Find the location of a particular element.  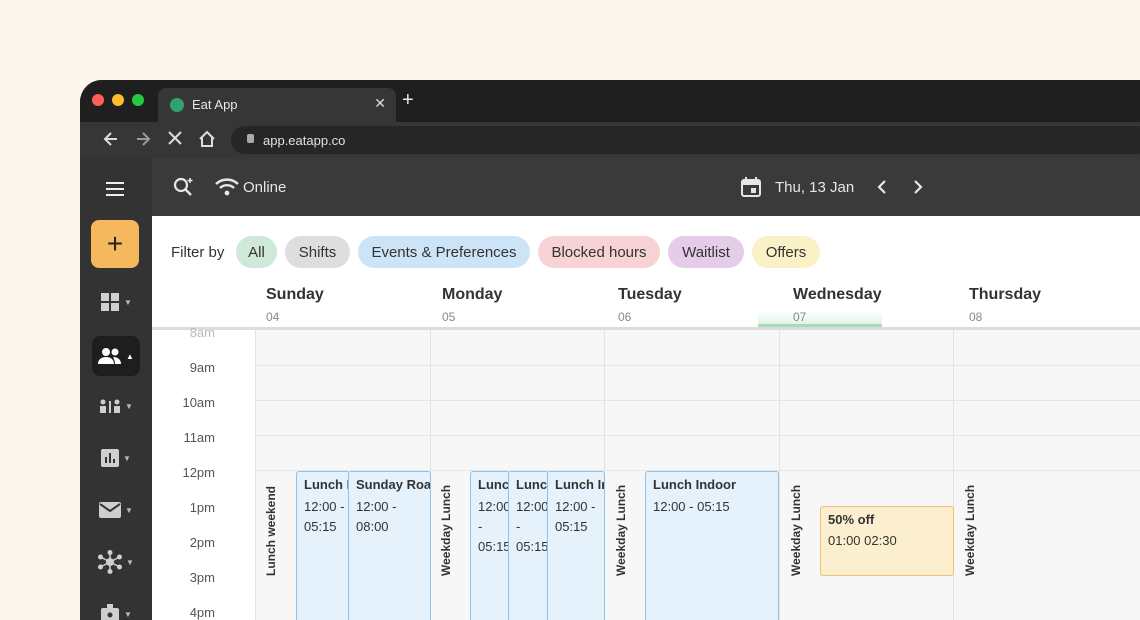

day-name: Tuesday is located at coordinates (650, 294).